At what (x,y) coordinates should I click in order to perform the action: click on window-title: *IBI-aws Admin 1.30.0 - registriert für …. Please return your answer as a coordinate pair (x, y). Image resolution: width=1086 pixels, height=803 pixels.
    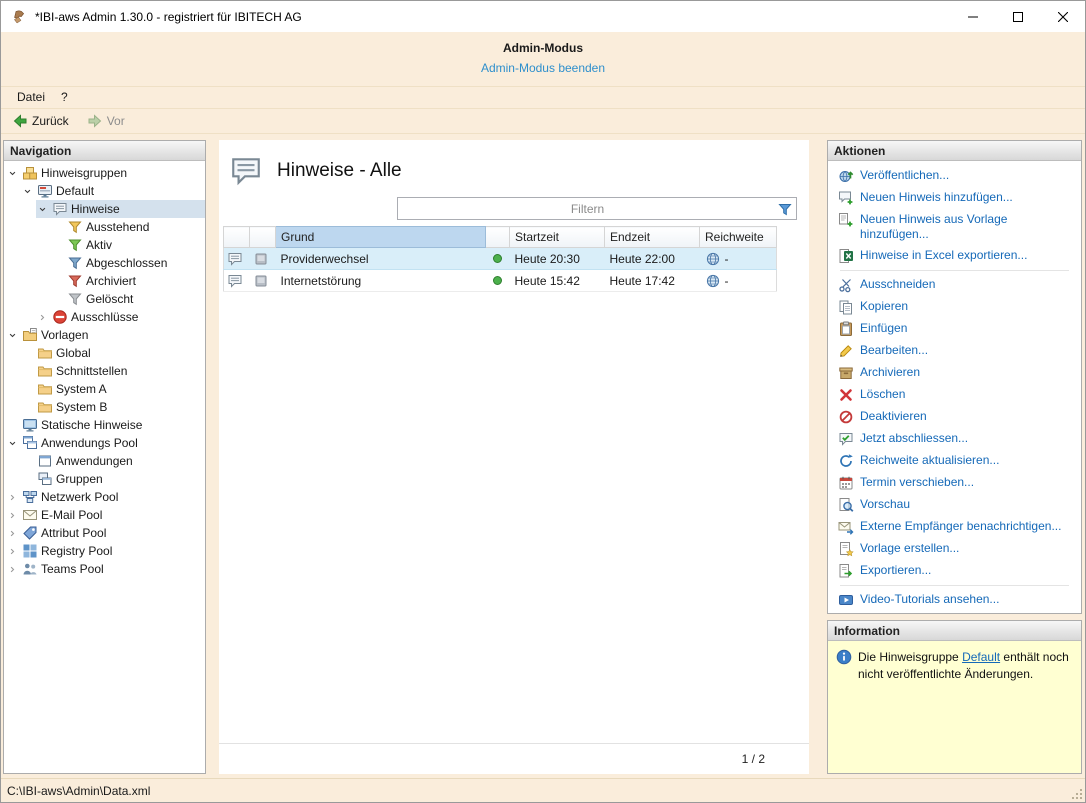
    Looking at the image, I should click on (168, 16).